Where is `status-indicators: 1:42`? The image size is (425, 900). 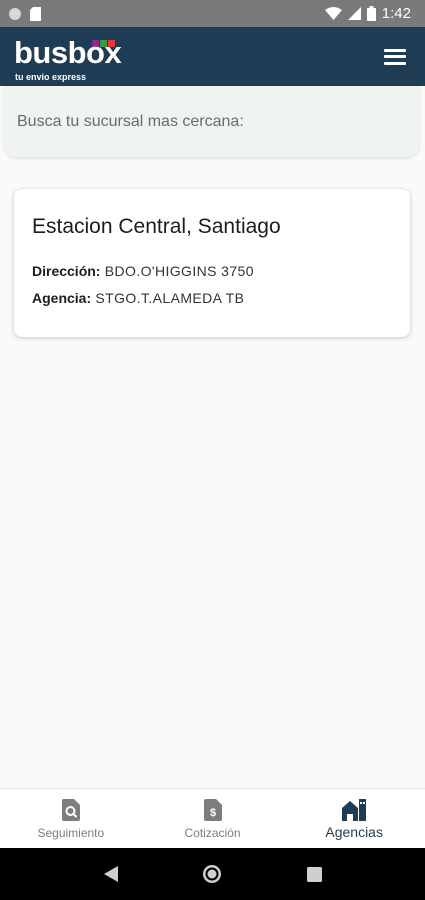 status-indicators: 1:42 is located at coordinates (367, 13).